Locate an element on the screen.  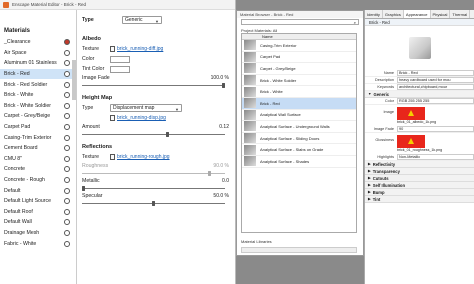
material-list-item: Carpet - Grey/Beige is located at coordinates (38, 116).